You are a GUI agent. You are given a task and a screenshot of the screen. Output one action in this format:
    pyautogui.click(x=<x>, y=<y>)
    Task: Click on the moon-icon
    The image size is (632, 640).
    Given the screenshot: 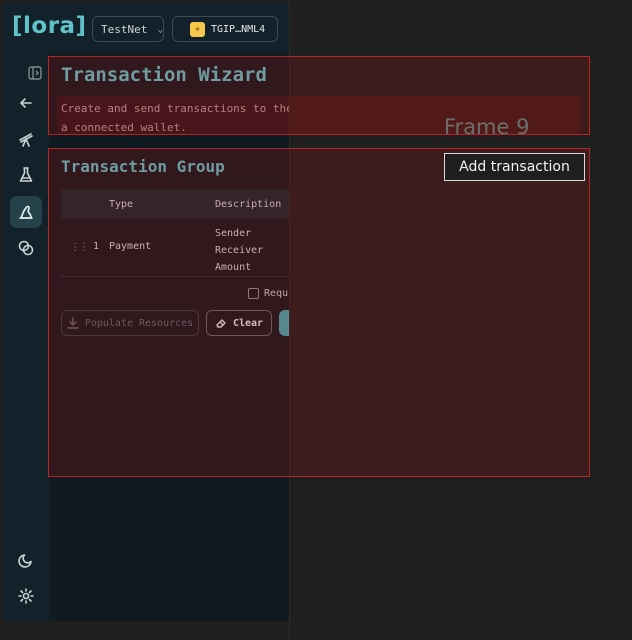 What is the action you would take?
    pyautogui.click(x=26, y=560)
    